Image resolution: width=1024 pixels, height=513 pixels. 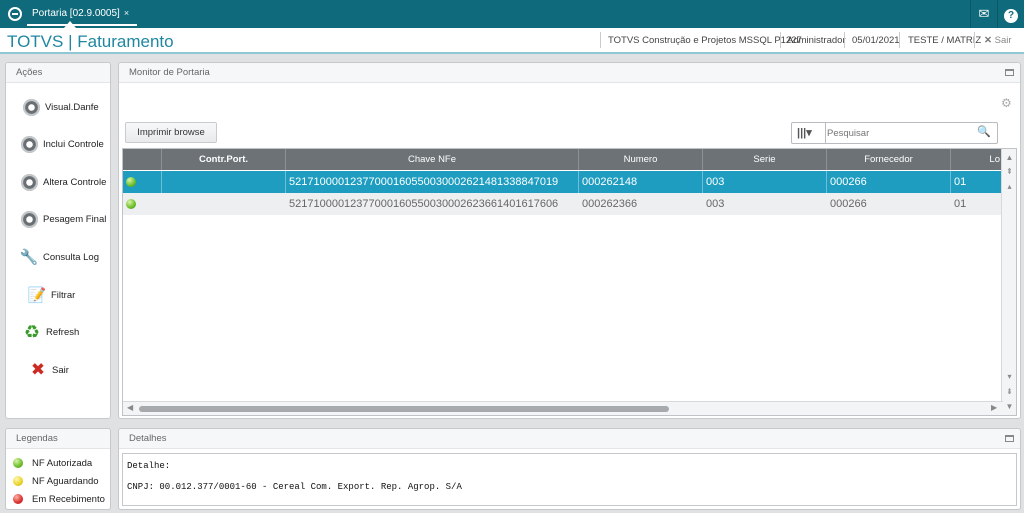 What do you see at coordinates (432, 159) in the screenshot?
I see `column-header-chave-nfe: Chave NFe` at bounding box center [432, 159].